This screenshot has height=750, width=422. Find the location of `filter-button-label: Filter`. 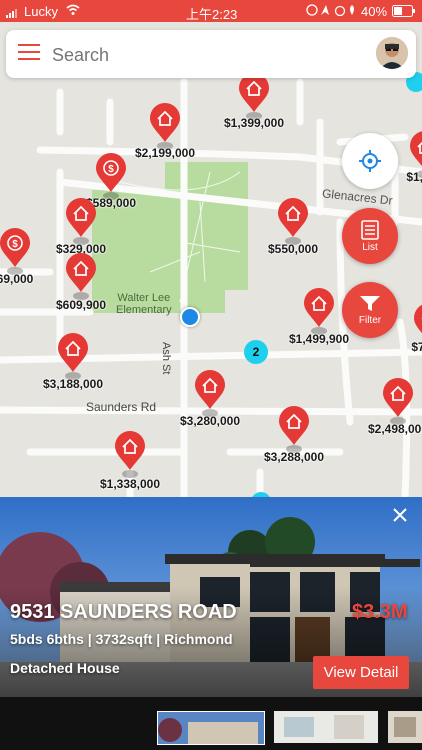

filter-button-label: Filter is located at coordinates (370, 320).